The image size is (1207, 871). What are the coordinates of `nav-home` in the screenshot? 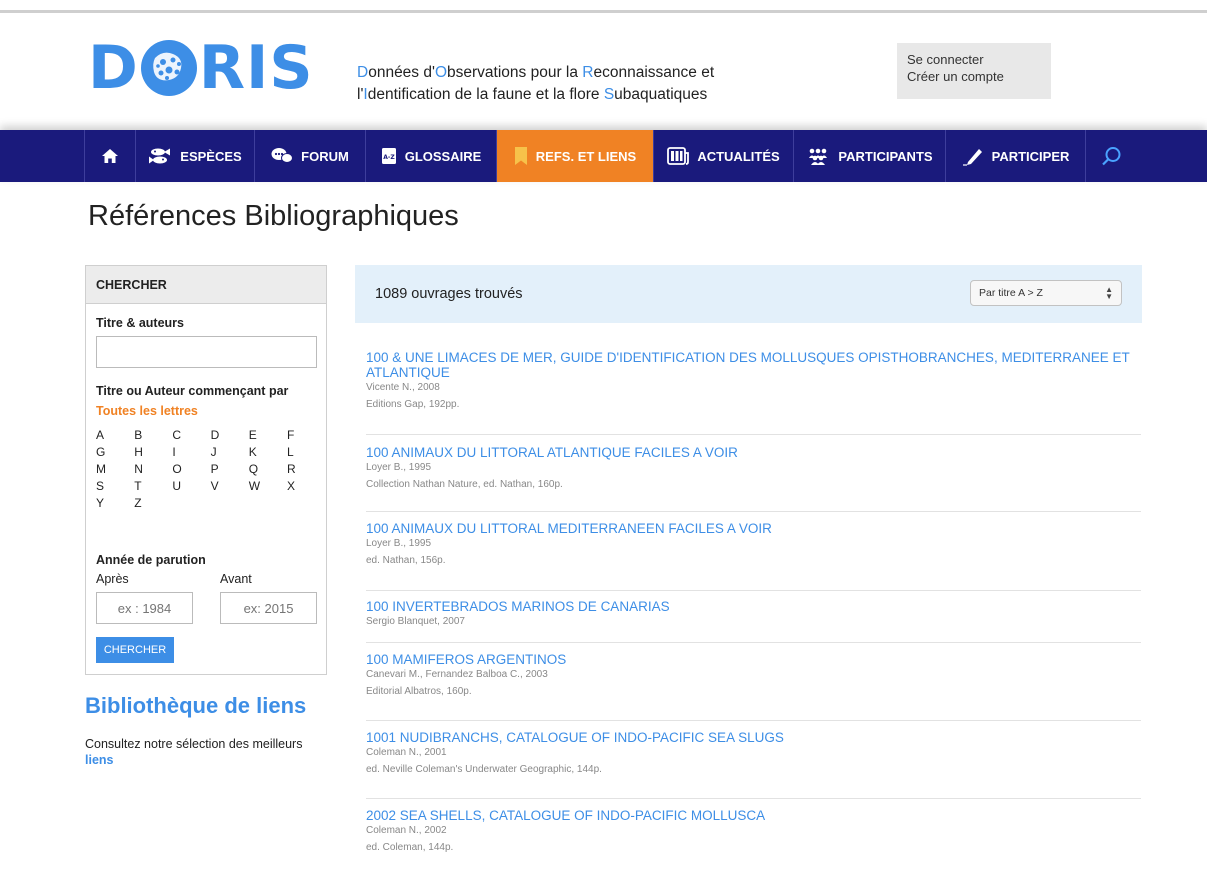 It's located at (110, 156).